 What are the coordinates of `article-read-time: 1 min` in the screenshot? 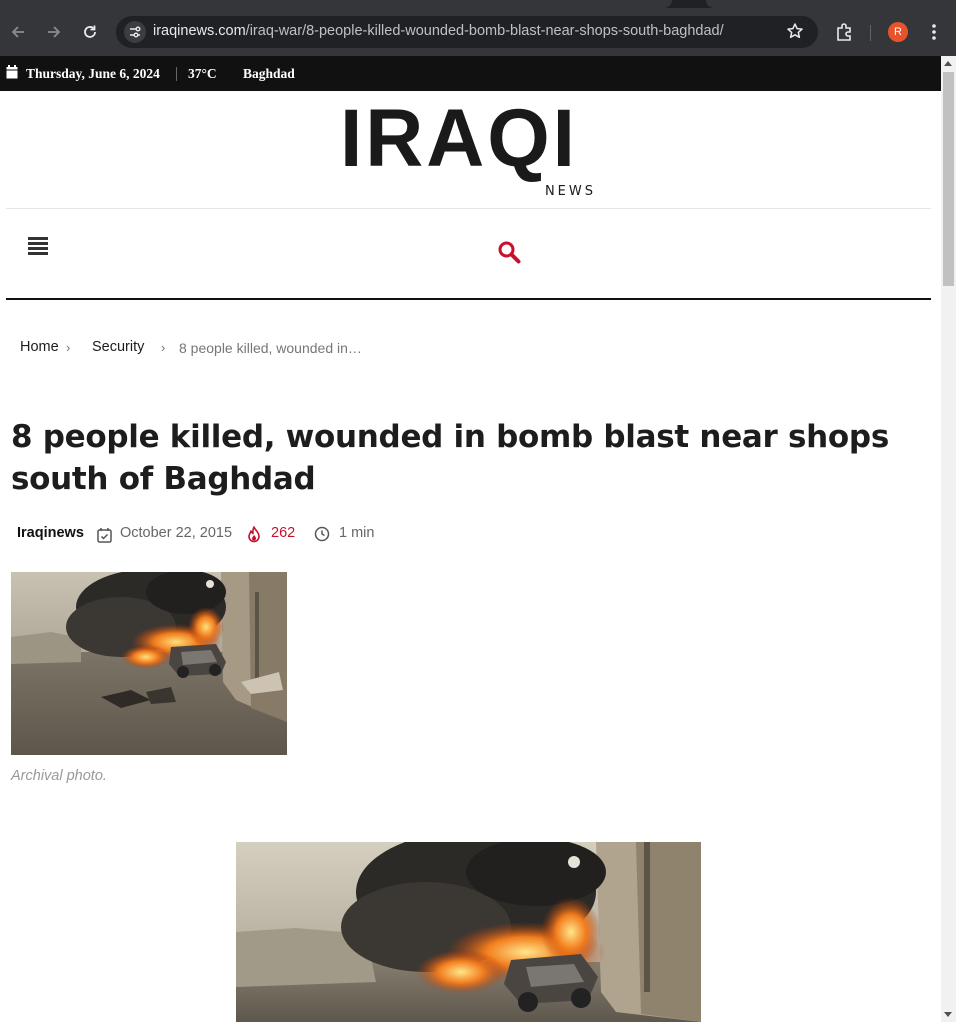 It's located at (357, 533).